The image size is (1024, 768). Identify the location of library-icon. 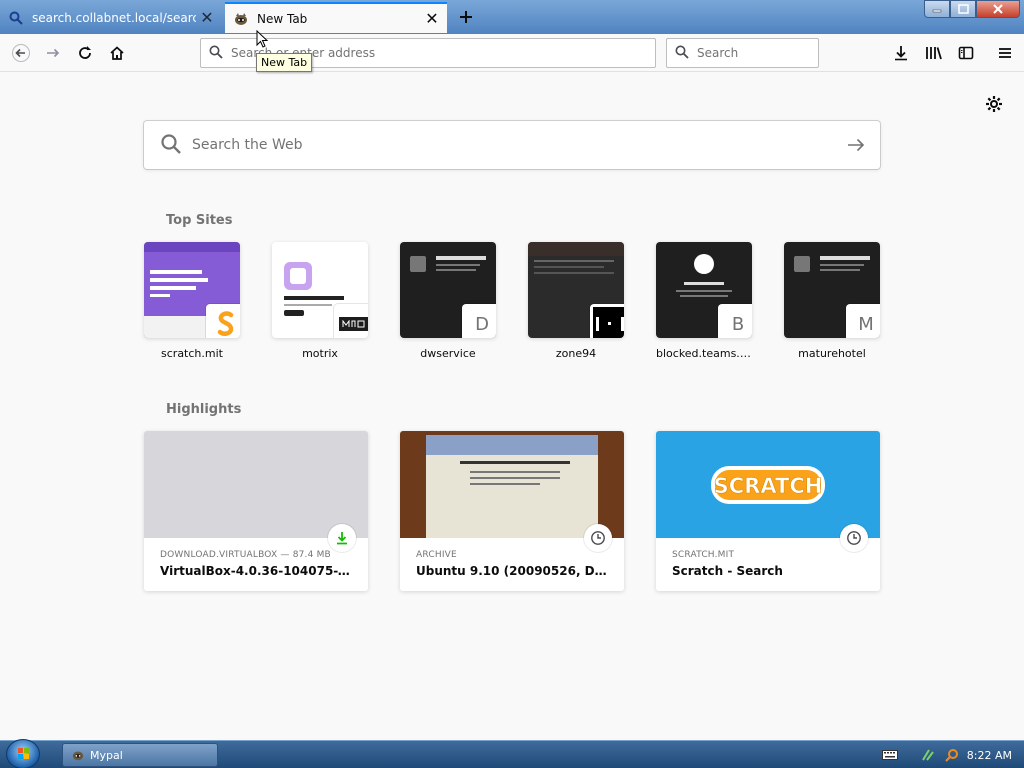
(934, 53).